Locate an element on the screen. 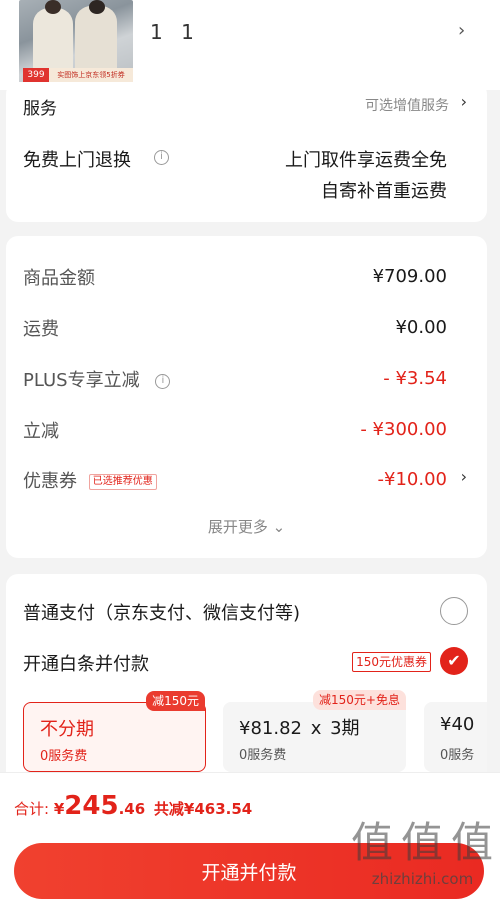 This screenshot has height=903, width=500. plan-discount-badge: 减150元 is located at coordinates (175, 701).